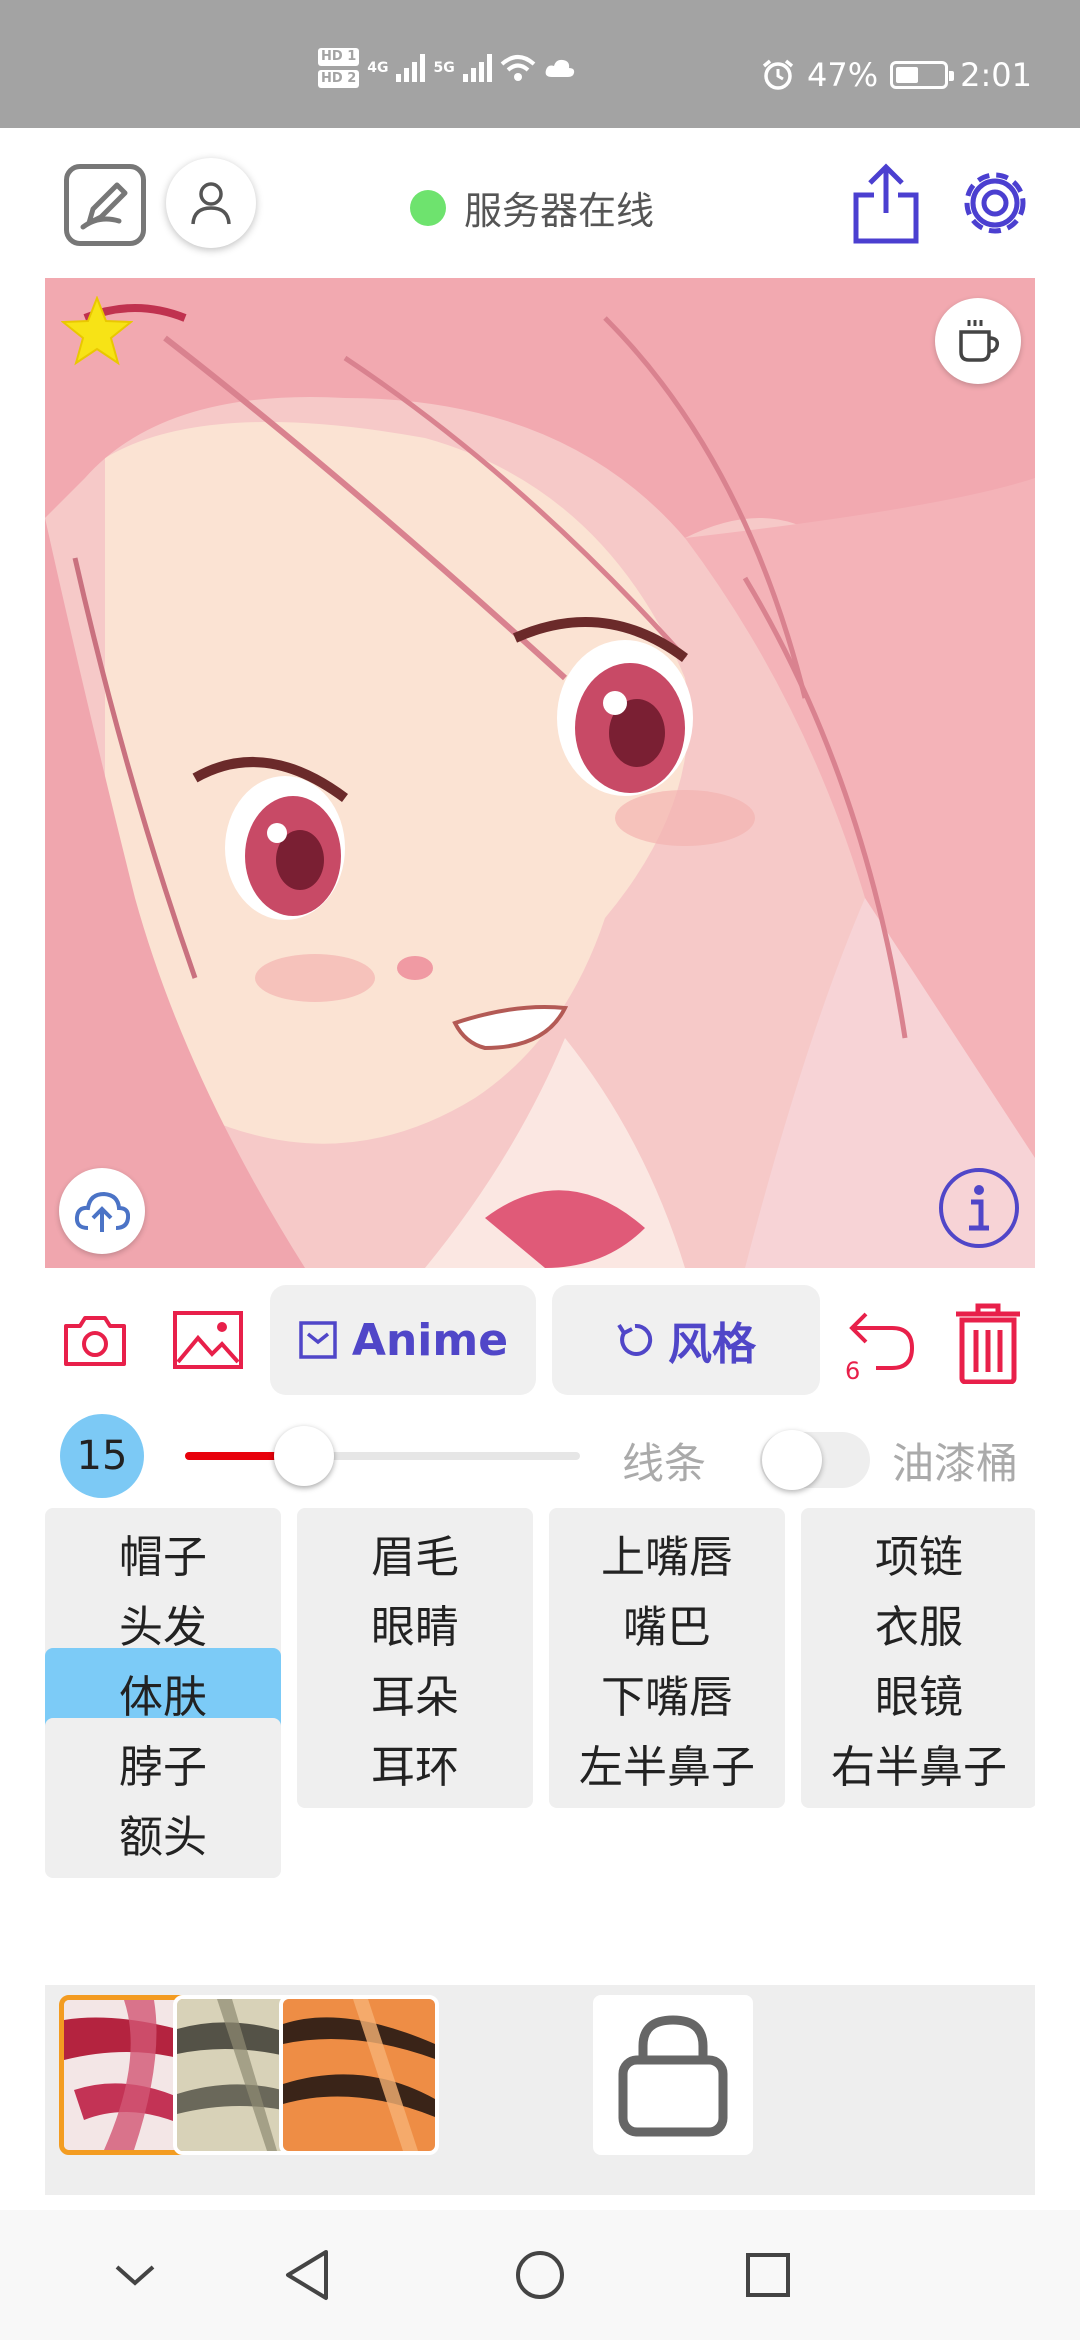 This screenshot has width=1080, height=2340. I want to click on edit-button, so click(105, 205).